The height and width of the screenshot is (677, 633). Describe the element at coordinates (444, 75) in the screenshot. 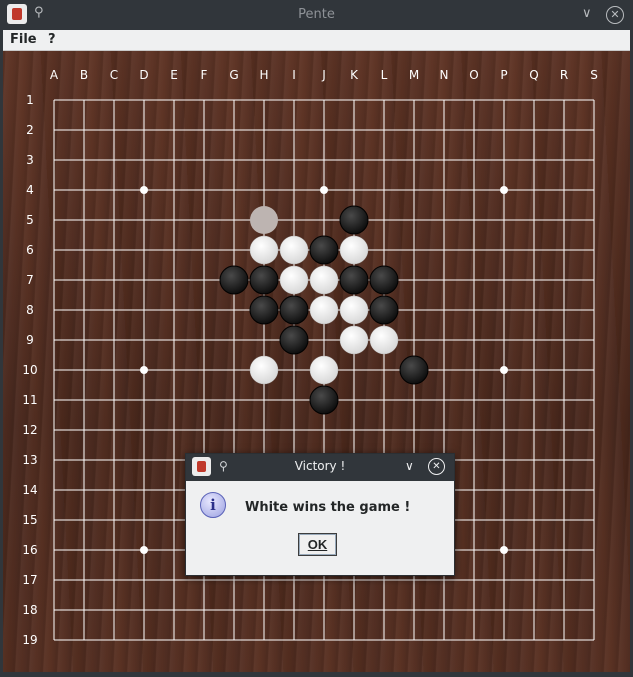

I see `column-label: N` at that location.